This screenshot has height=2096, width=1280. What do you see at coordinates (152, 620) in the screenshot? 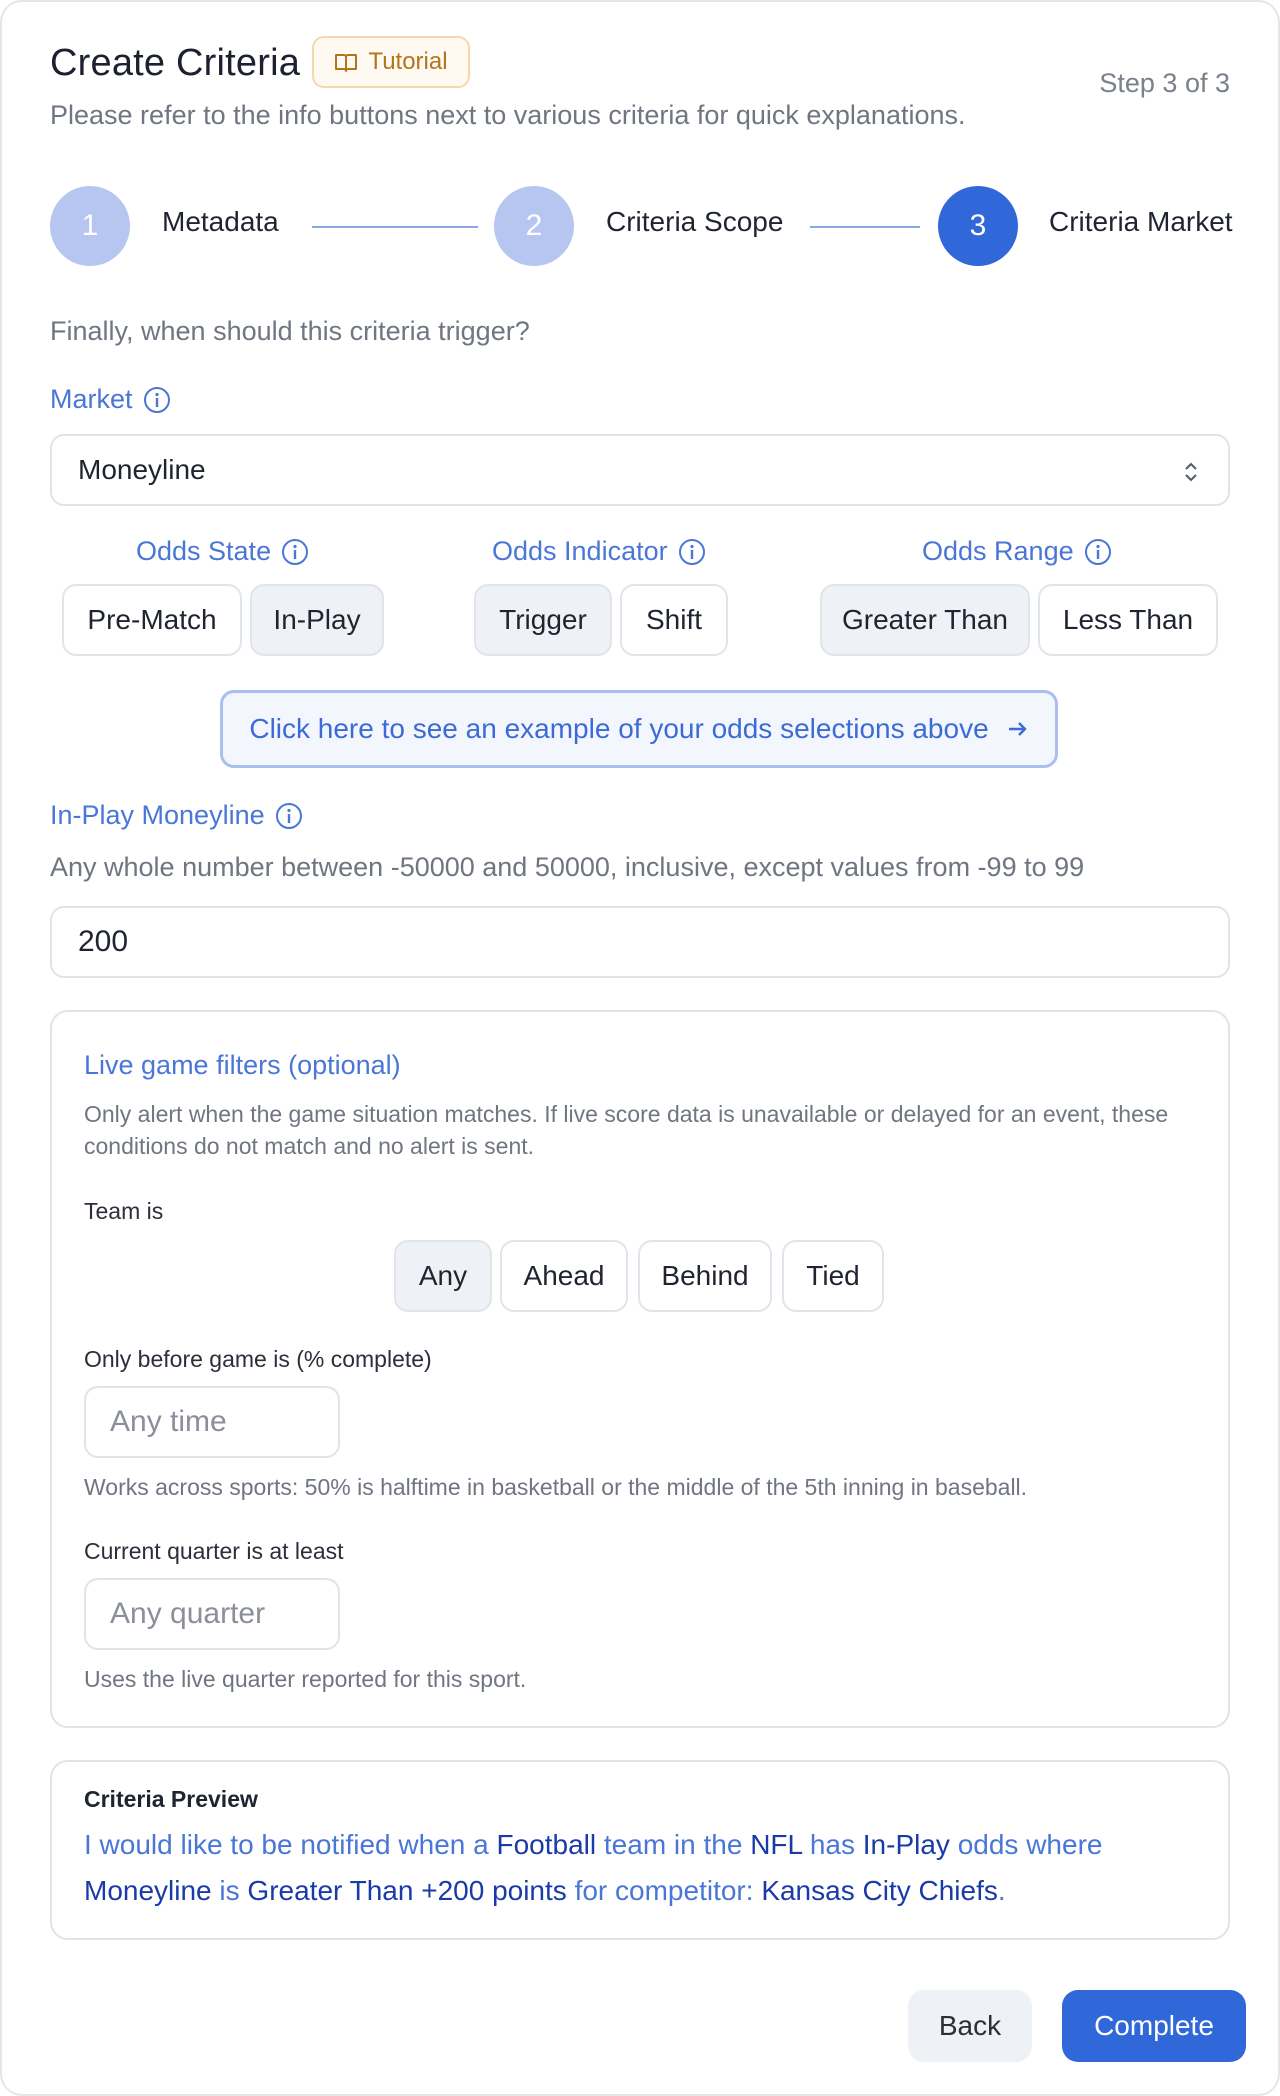
I see `odds-state-pre-match: Pre-Match` at bounding box center [152, 620].